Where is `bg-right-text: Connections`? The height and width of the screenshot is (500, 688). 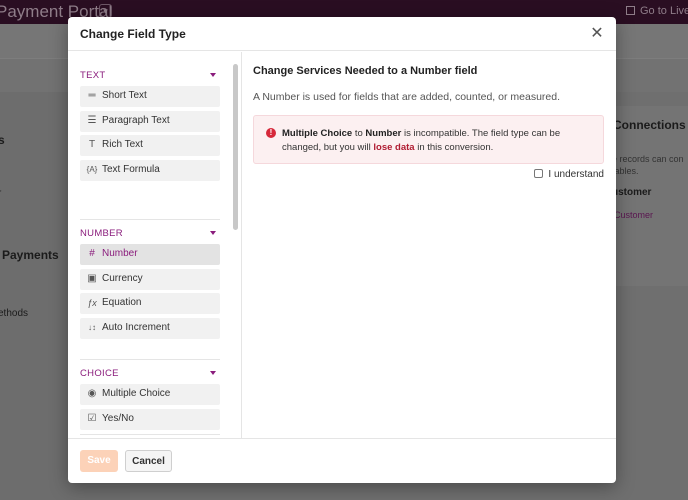 bg-right-text: Connections is located at coordinates (649, 125).